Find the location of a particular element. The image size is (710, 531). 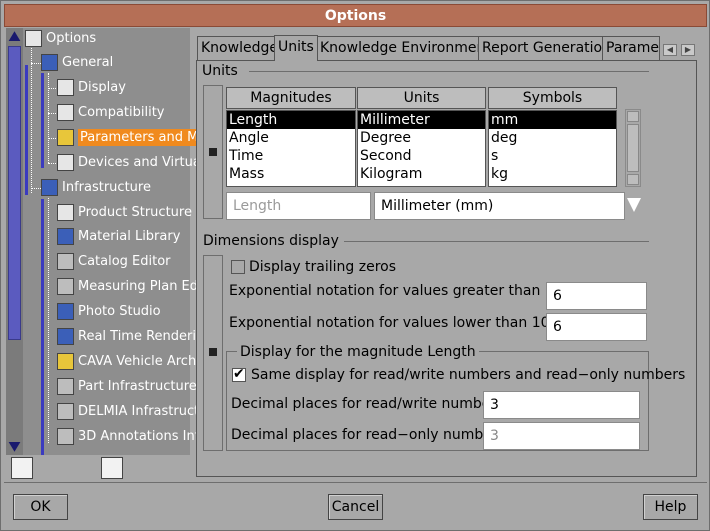

decimal-ro-field: 3 is located at coordinates (561, 436).